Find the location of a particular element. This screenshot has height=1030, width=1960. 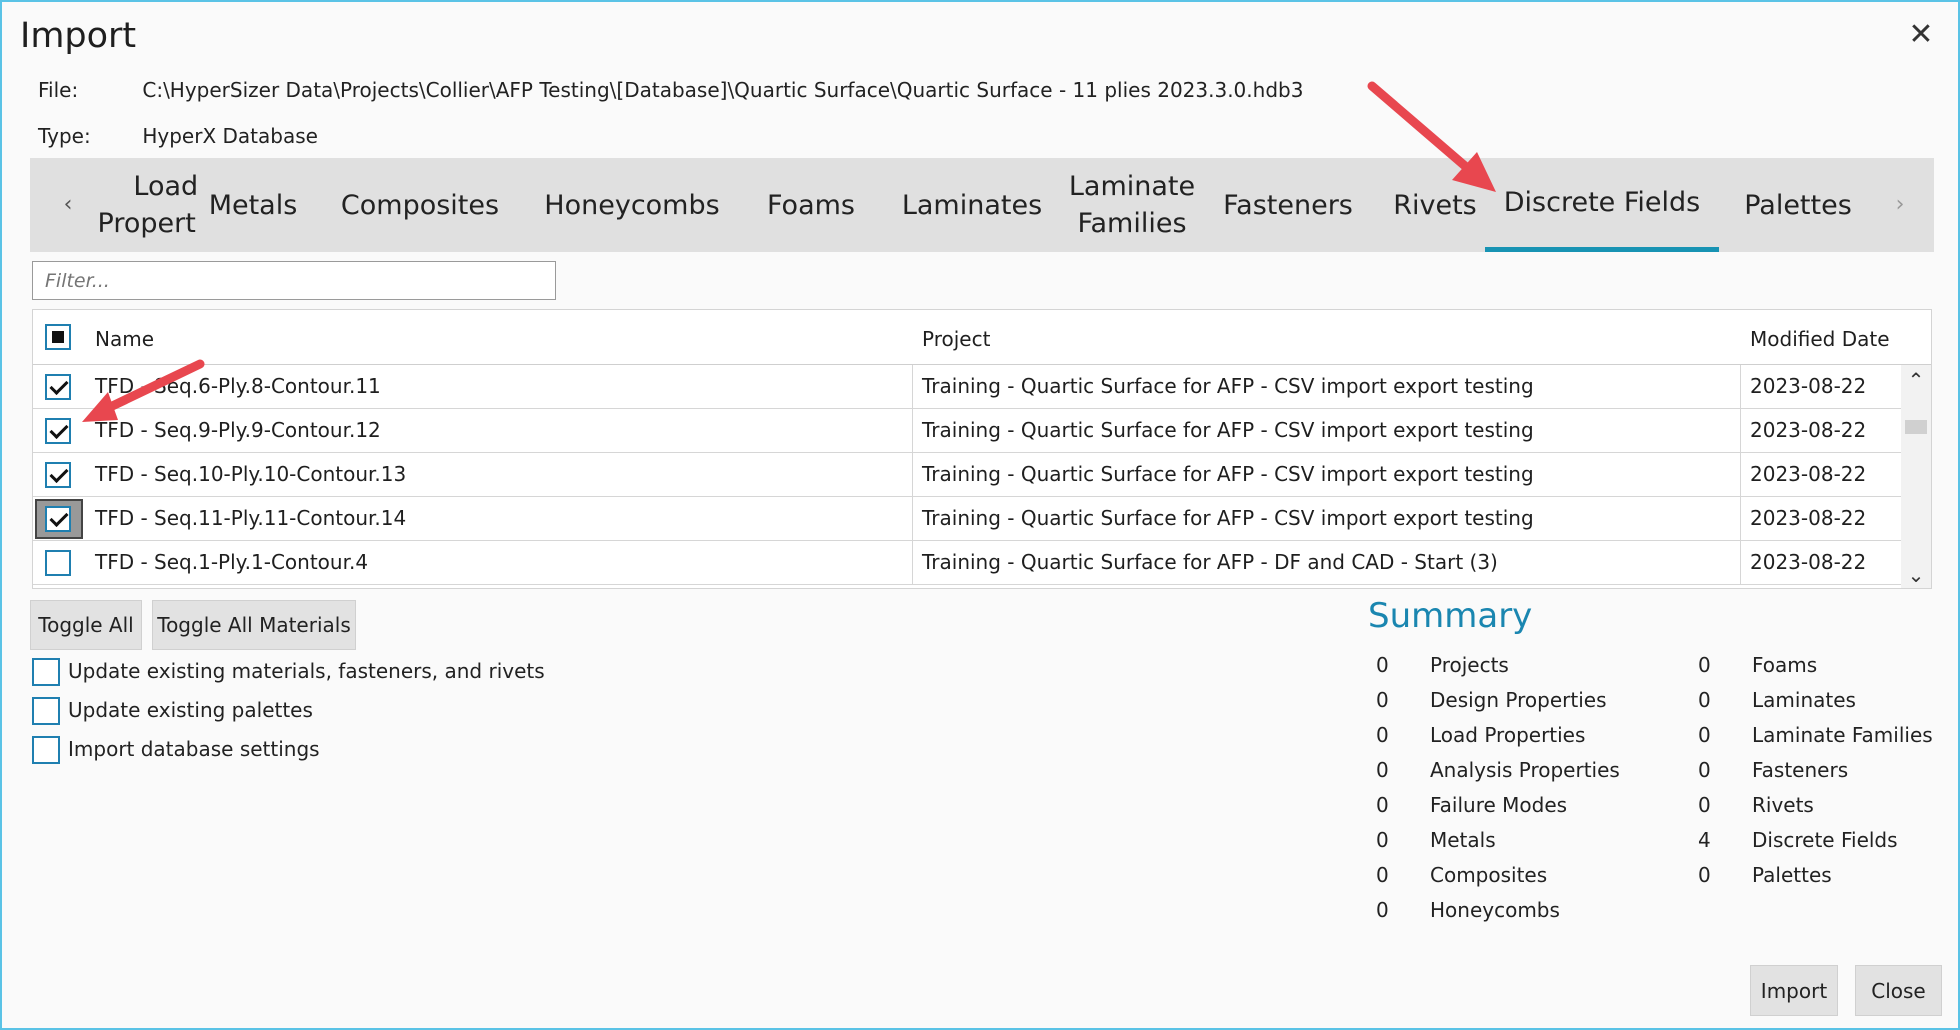

grid-header: Name Project Modified Date is located at coordinates (982, 337).